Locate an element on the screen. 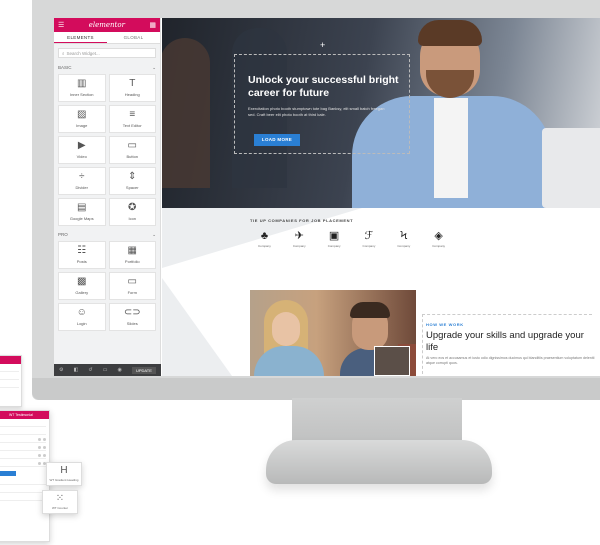  partners-title: TIE UP COMPANIES FOR JOB PLACEMENT is located at coordinates (302, 220).